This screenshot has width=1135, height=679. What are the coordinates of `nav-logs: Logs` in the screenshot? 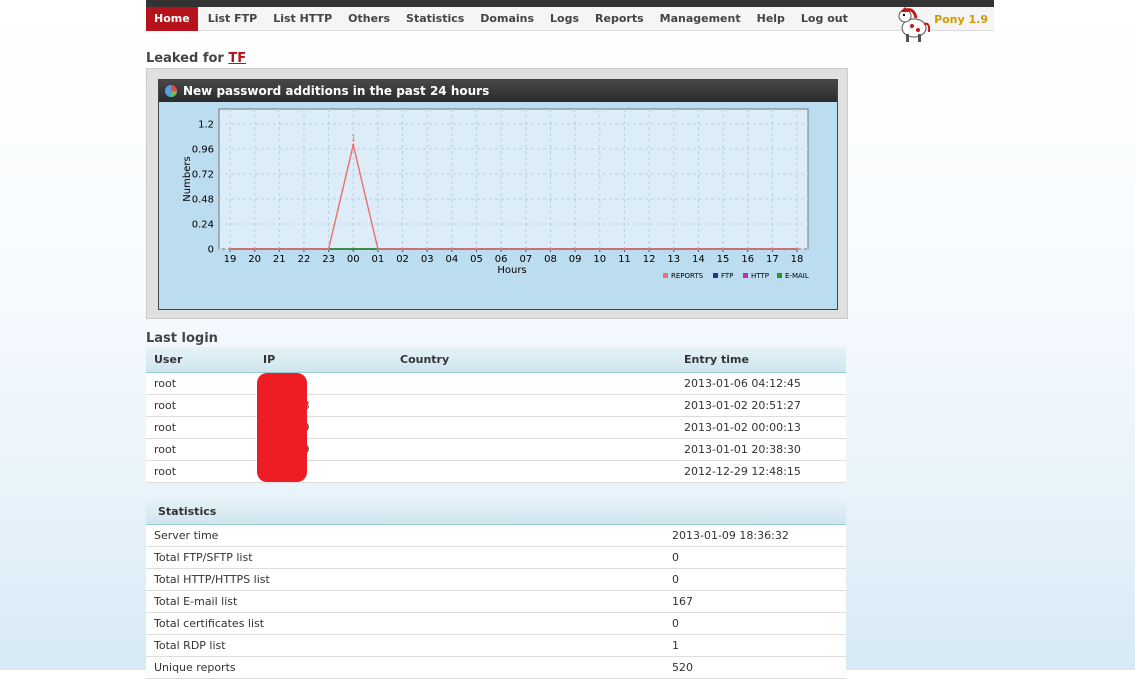 It's located at (564, 19).